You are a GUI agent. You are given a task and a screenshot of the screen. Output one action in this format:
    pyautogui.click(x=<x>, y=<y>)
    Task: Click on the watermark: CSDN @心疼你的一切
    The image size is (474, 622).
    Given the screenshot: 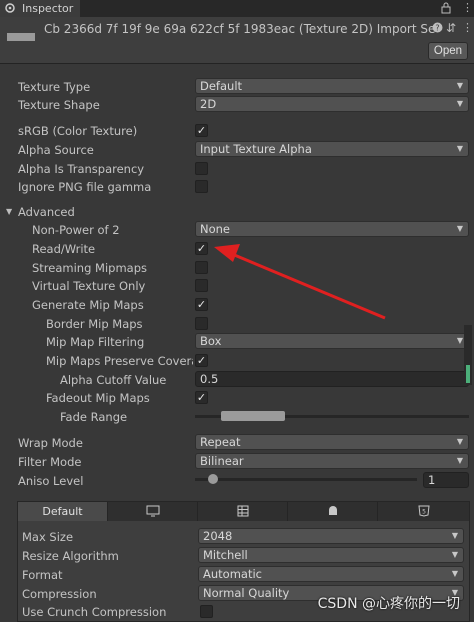 What is the action you would take?
    pyautogui.click(x=388, y=604)
    